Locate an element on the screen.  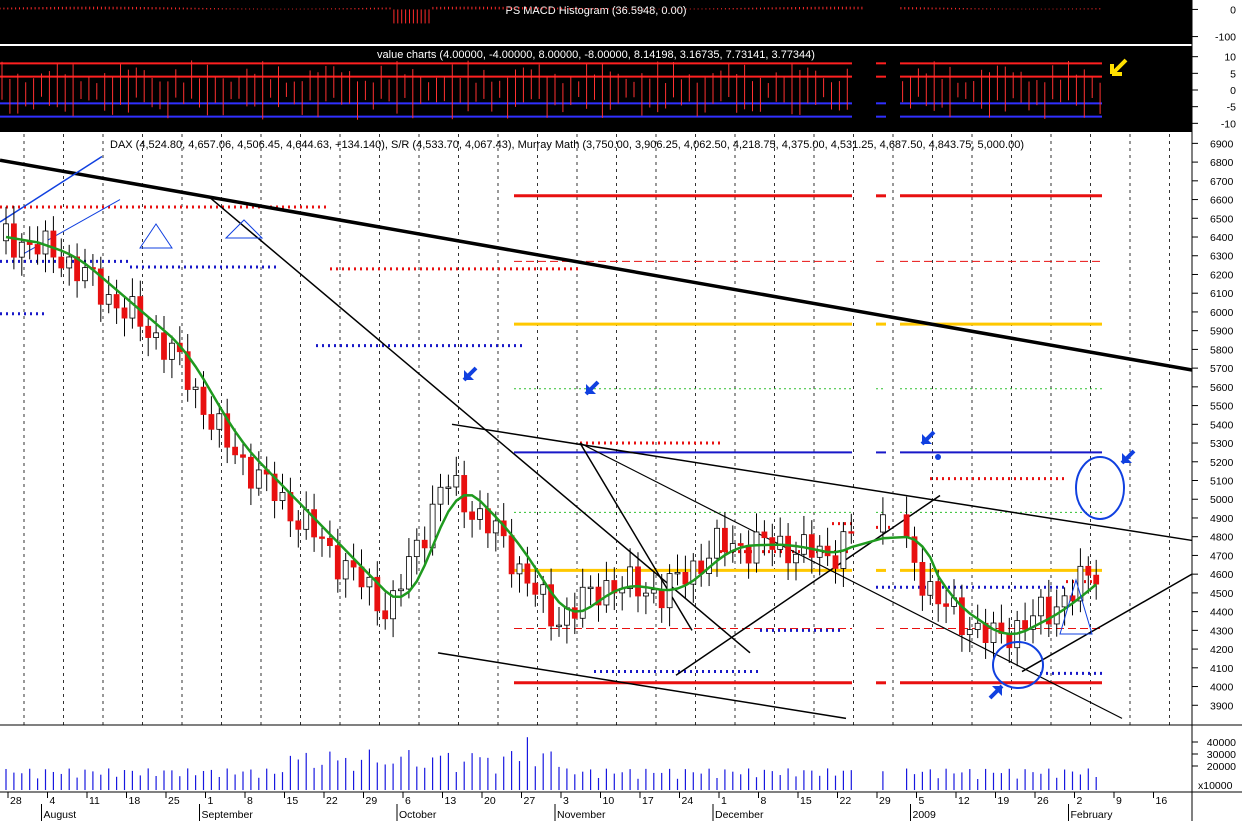
volume-panel: 400003000020000 x10000 is located at coordinates (618, 759).